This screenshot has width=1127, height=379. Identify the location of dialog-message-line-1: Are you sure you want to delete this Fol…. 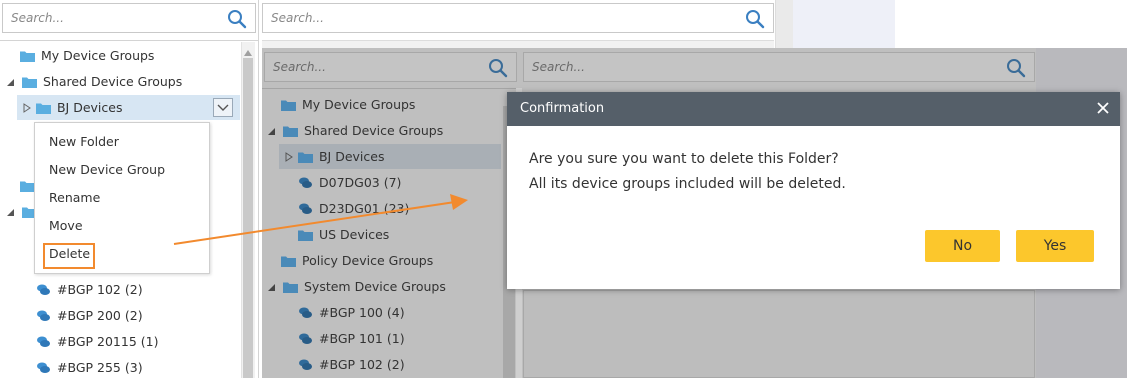
(684, 159).